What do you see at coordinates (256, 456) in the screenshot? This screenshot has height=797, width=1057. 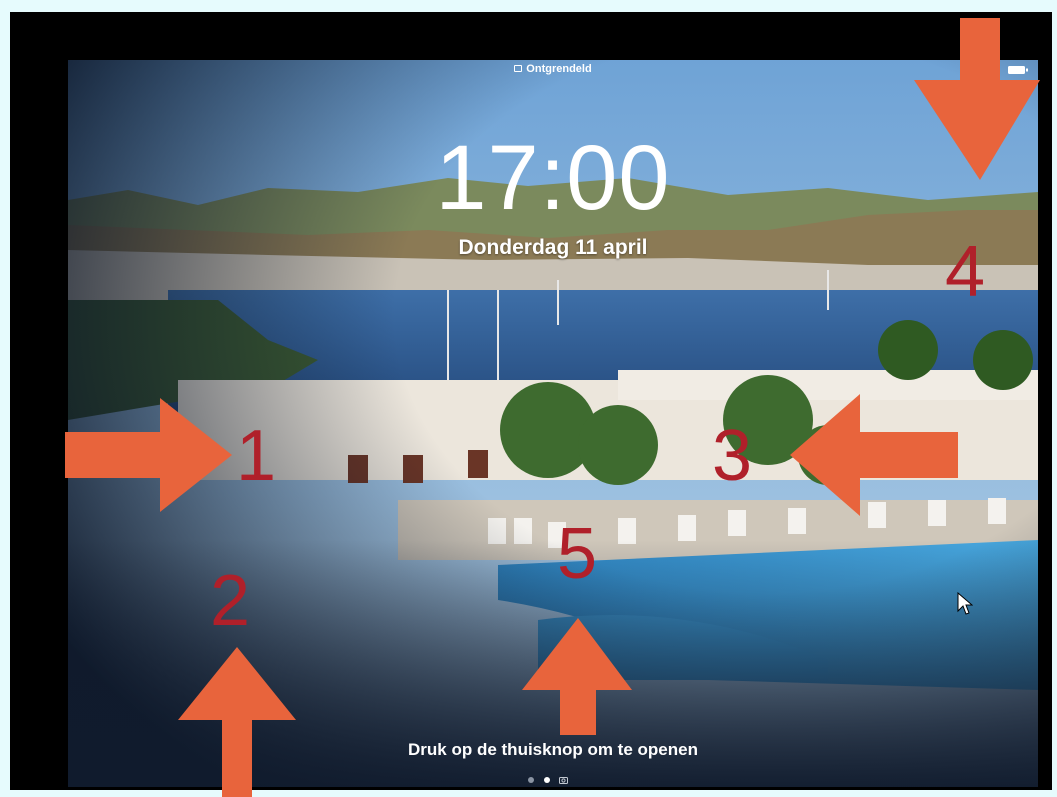 I see `annotation-marker-1: 1` at bounding box center [256, 456].